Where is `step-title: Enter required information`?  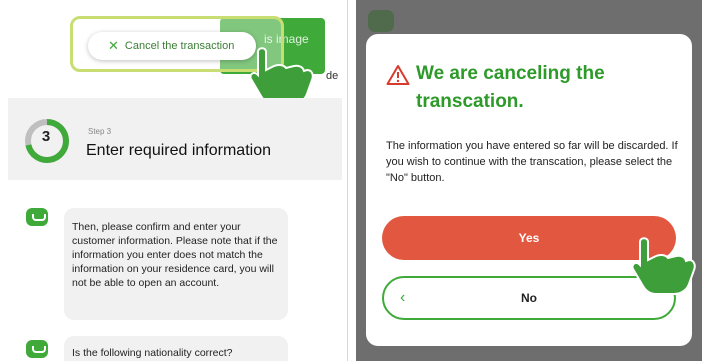
step-title: Enter required information is located at coordinates (178, 150).